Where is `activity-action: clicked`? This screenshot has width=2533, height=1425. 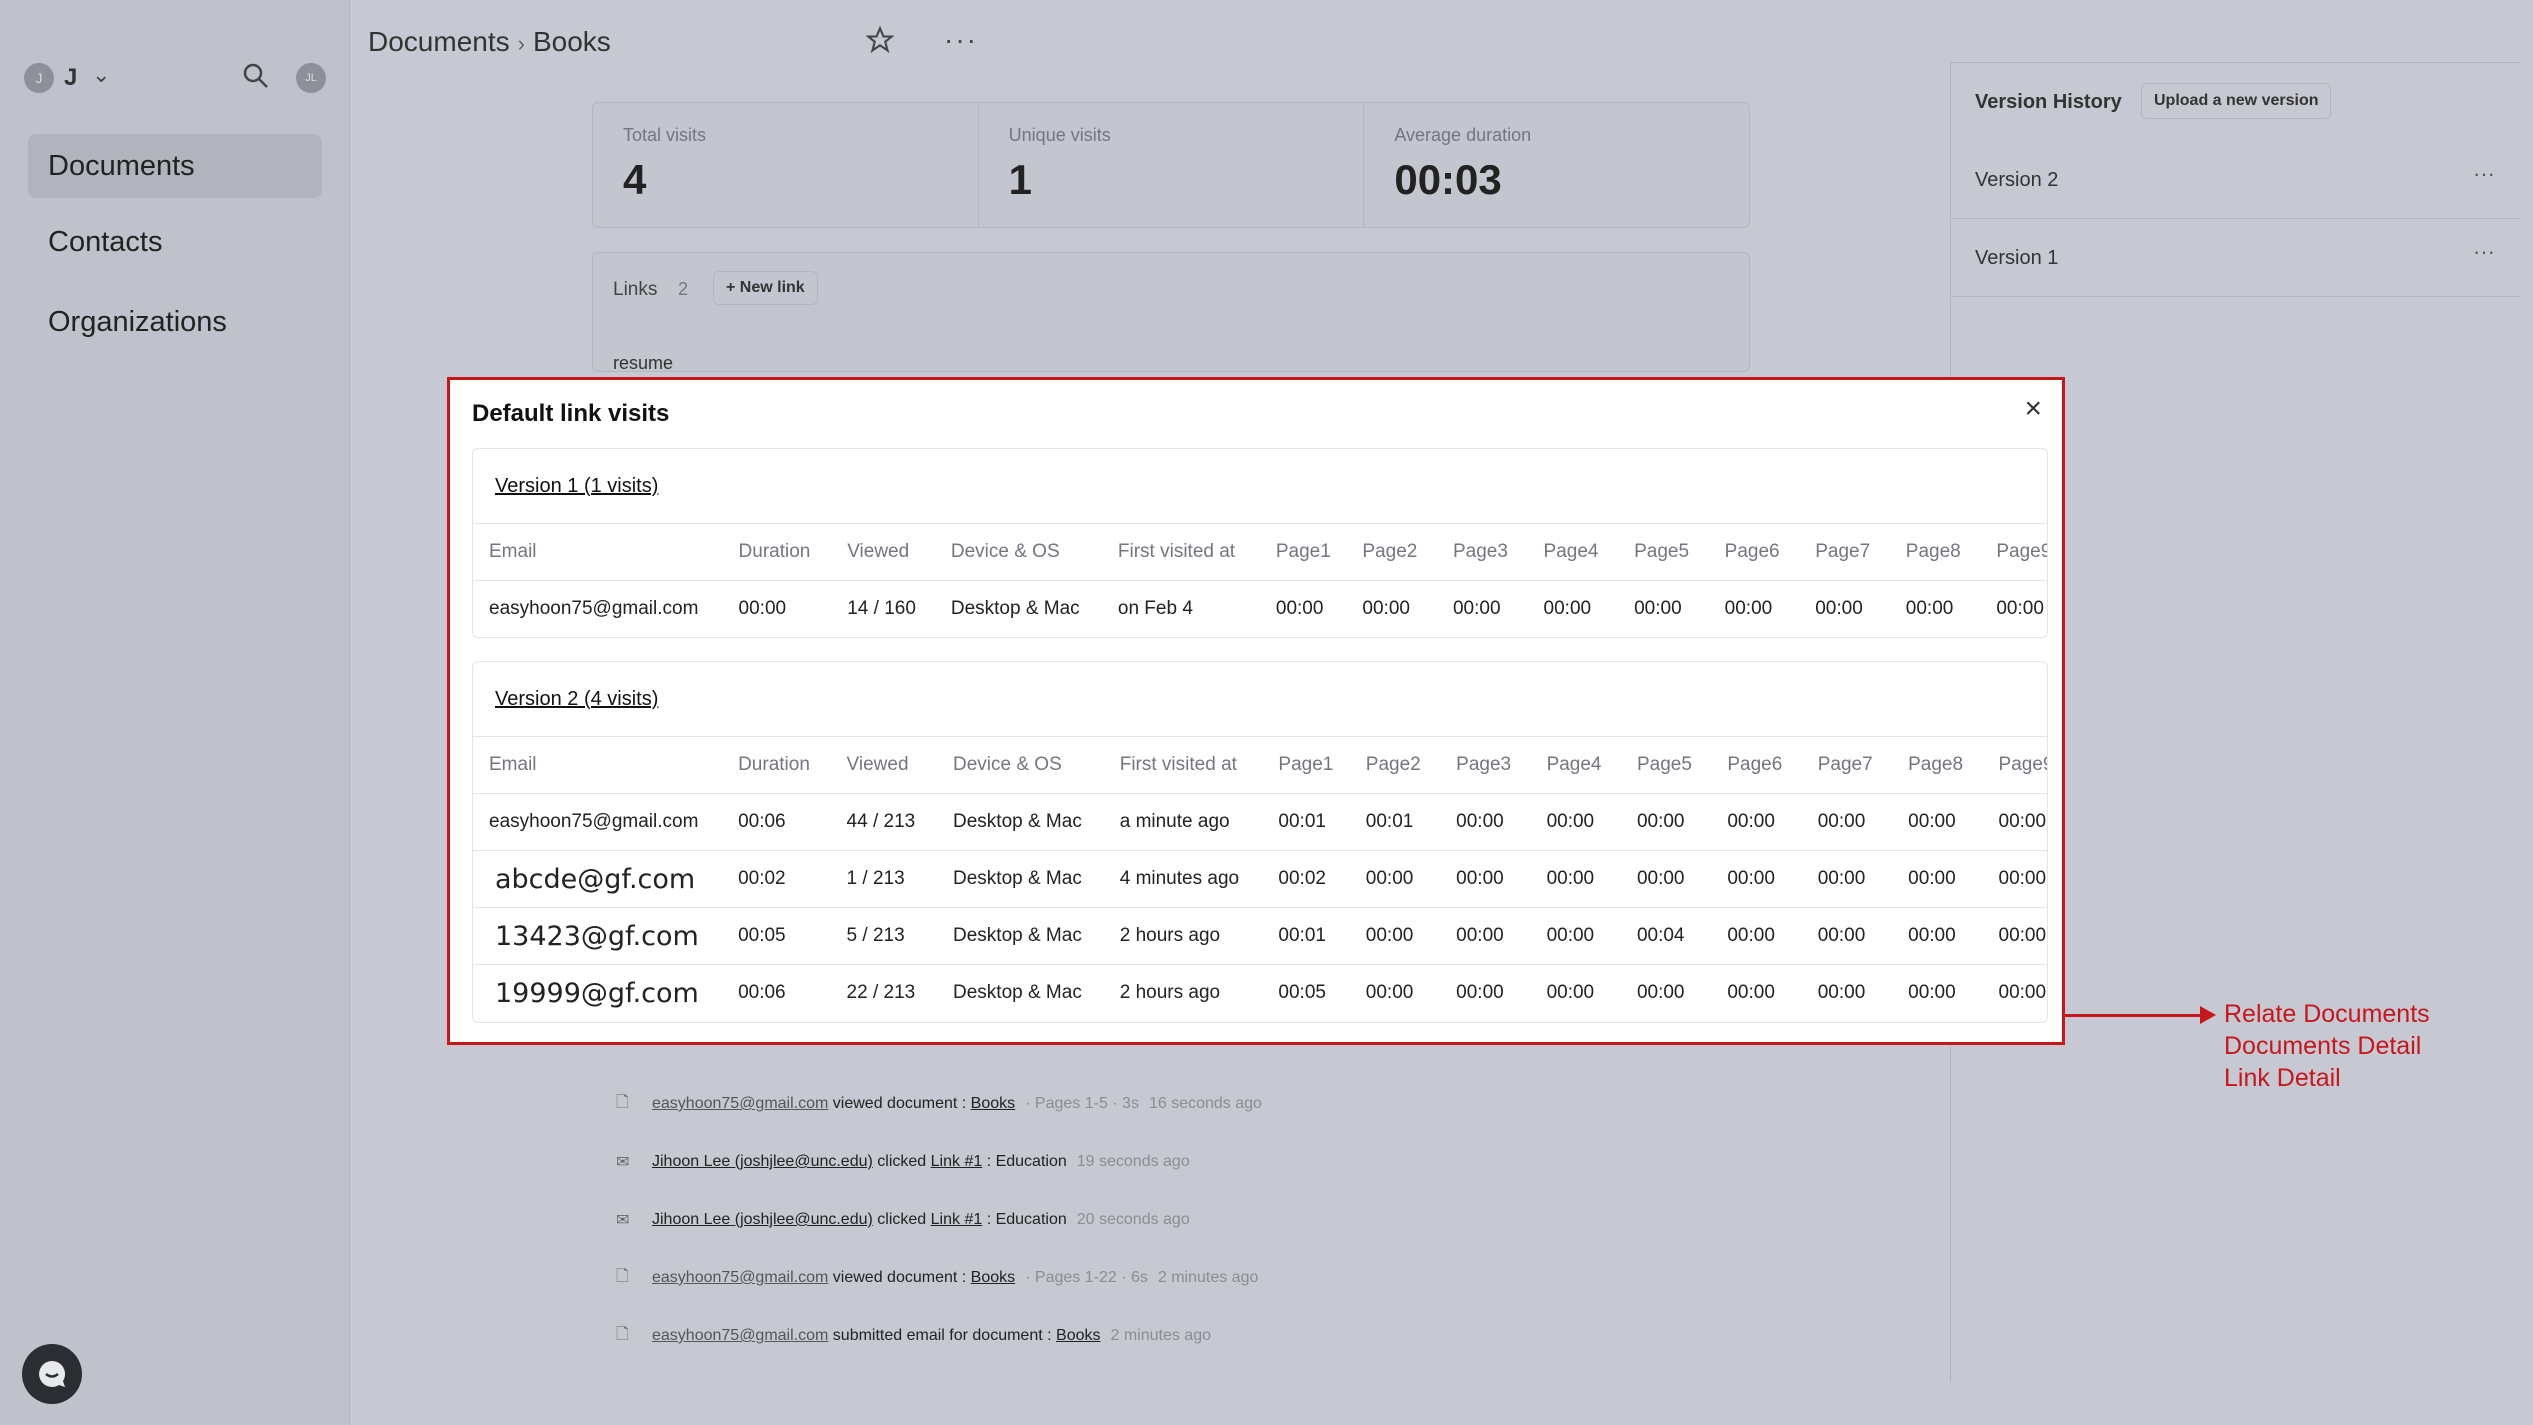 activity-action: clicked is located at coordinates (902, 1219).